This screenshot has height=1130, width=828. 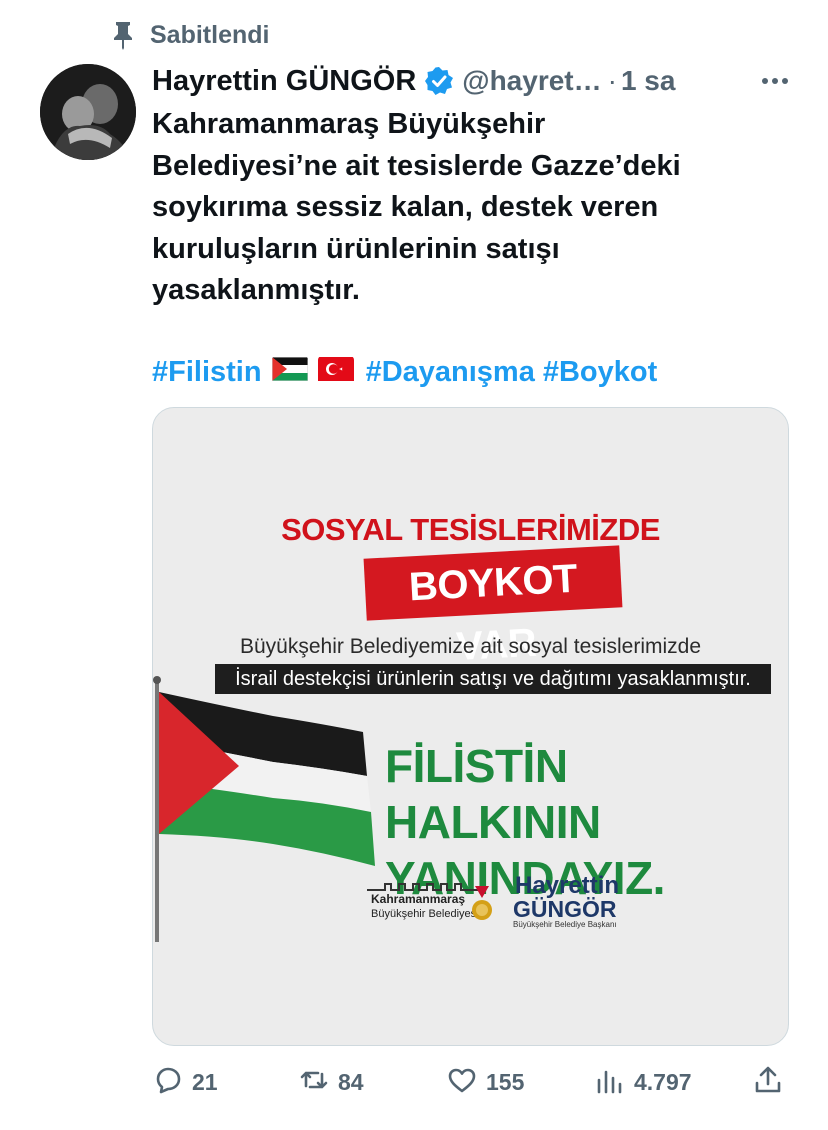 I want to click on palestine-flag-icon, so click(x=289, y=372).